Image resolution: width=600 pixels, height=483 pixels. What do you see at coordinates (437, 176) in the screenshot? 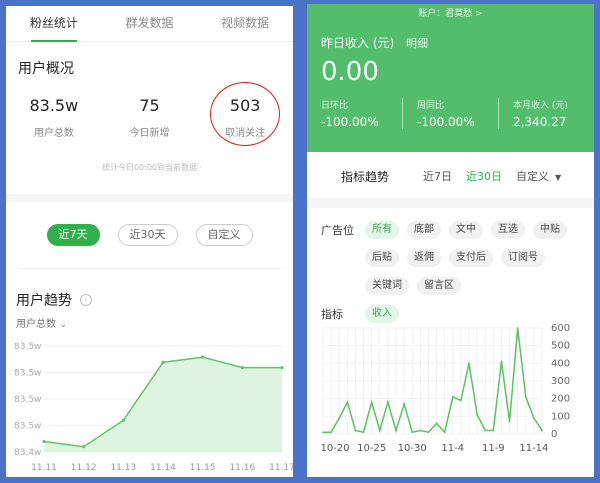
I see `tab-7-days: 近7日` at bounding box center [437, 176].